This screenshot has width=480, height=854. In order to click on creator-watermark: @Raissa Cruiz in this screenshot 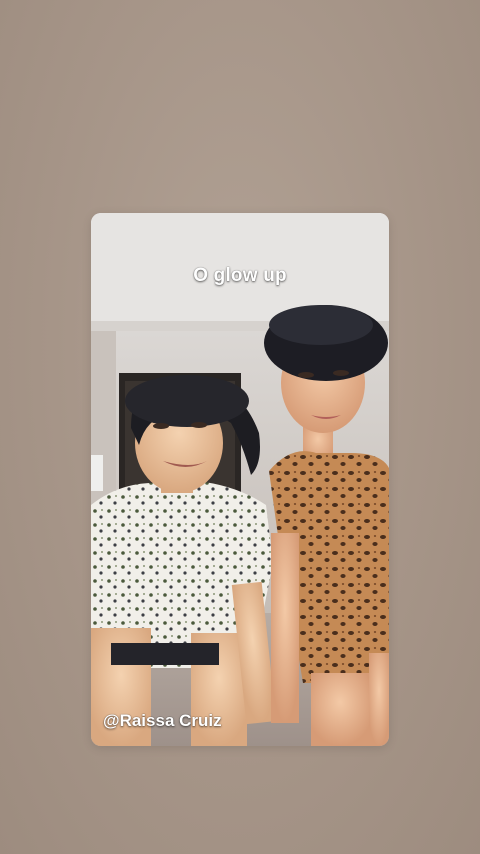, I will do `click(162, 720)`.